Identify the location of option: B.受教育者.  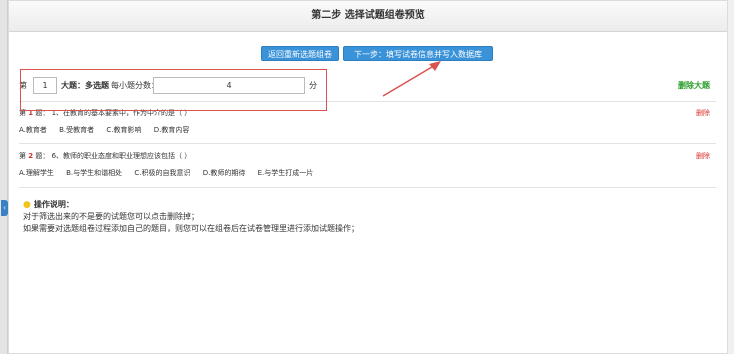
(77, 130).